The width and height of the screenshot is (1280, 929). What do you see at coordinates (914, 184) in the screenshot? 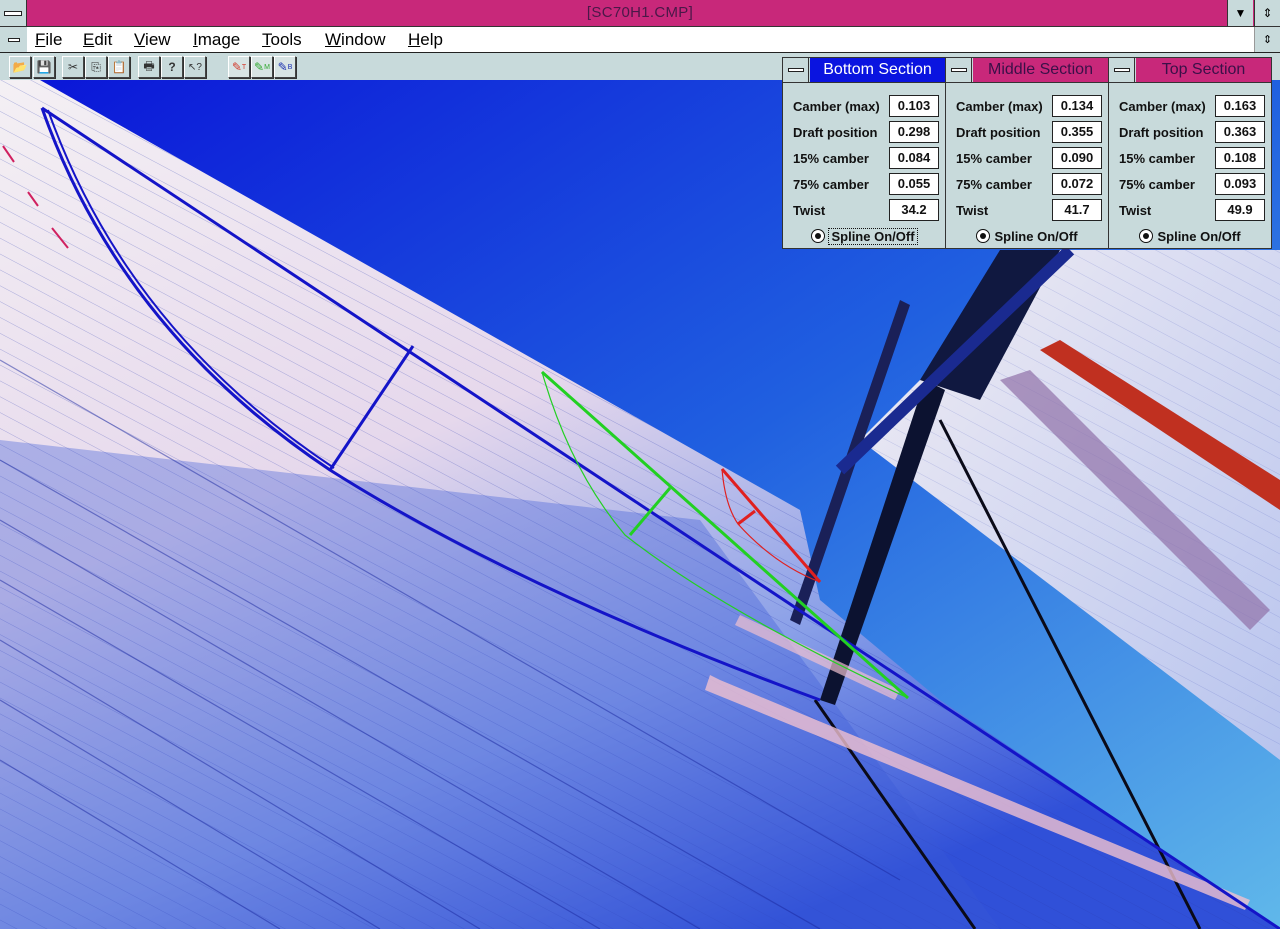
I see `camber-75-field: 0.055` at bounding box center [914, 184].